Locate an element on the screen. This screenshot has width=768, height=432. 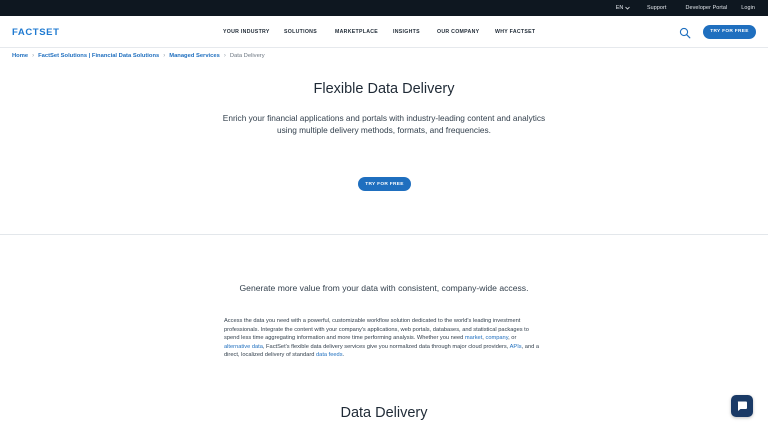
login-link: Login is located at coordinates (748, 8).